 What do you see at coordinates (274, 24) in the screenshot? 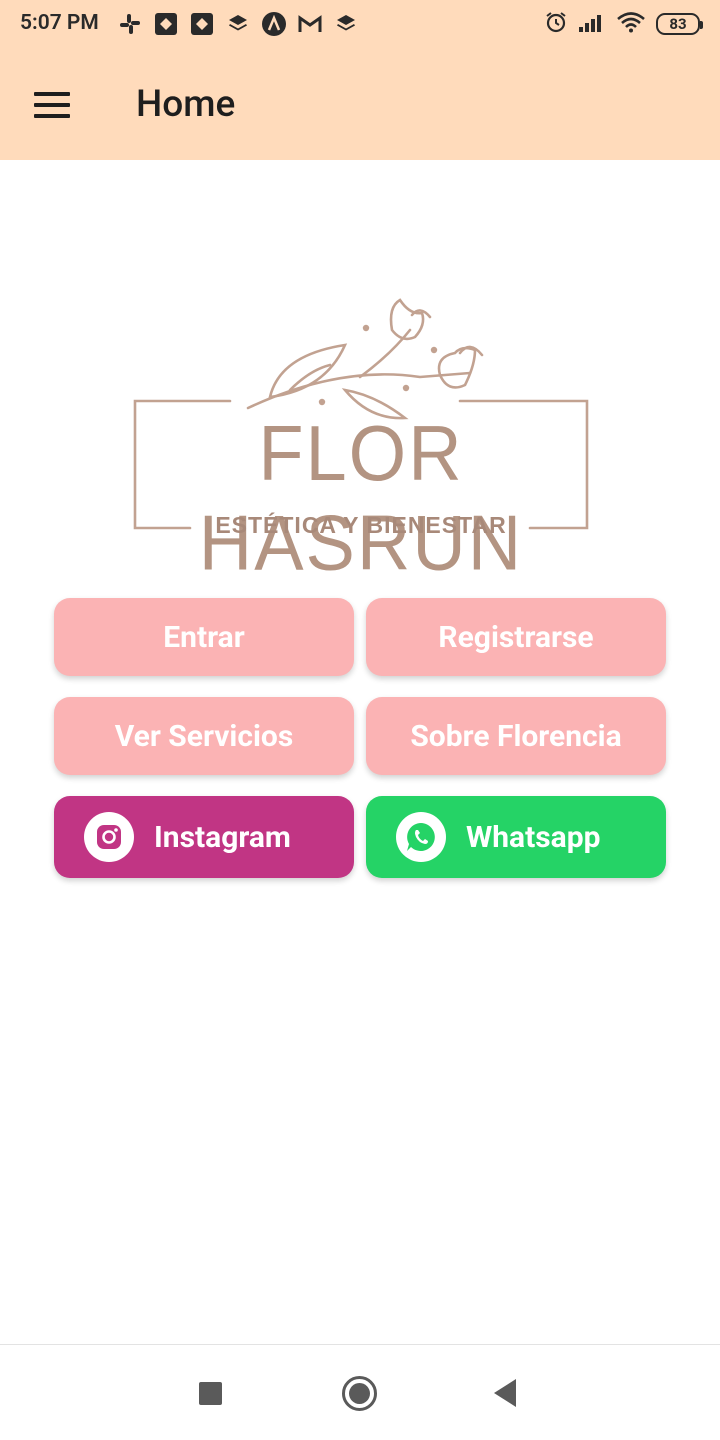
I see `app-a-icon` at bounding box center [274, 24].